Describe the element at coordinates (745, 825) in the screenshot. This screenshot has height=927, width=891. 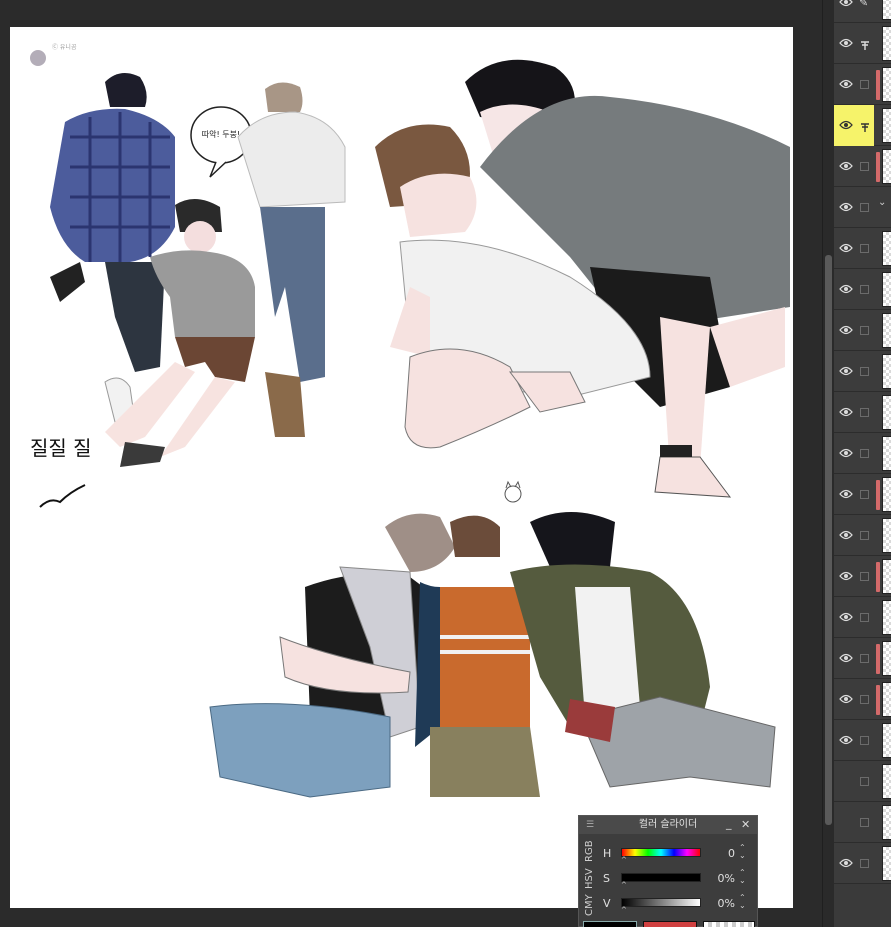
I see `close-button: ✕` at that location.